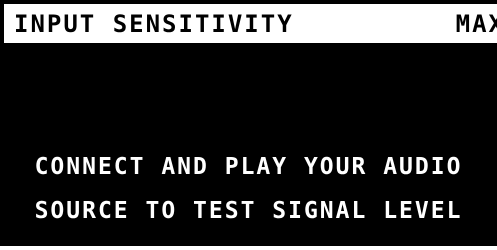 The image size is (497, 250). Describe the element at coordinates (476, 24) in the screenshot. I see `sensitivity-value: MAX` at that location.